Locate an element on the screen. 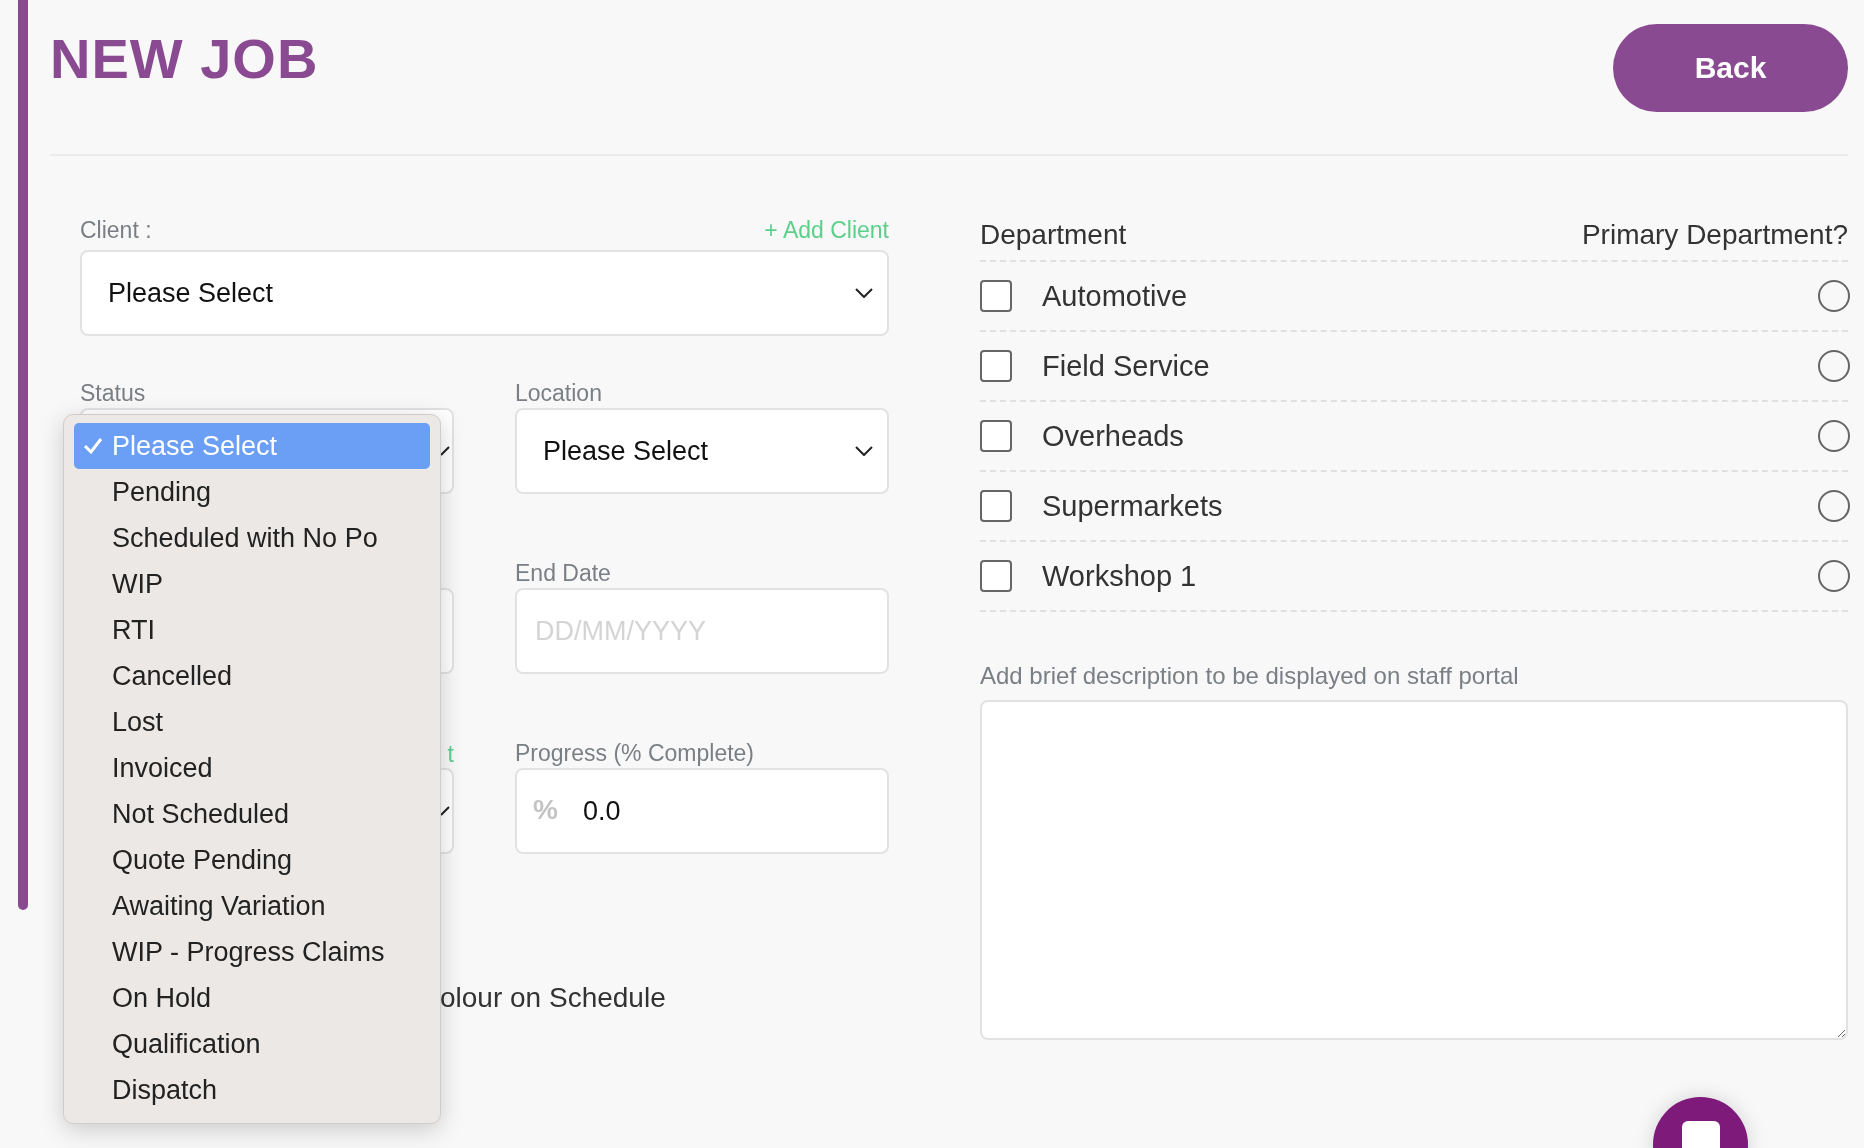 The height and width of the screenshot is (1148, 1864). menu-item: Cancelled is located at coordinates (252, 676).